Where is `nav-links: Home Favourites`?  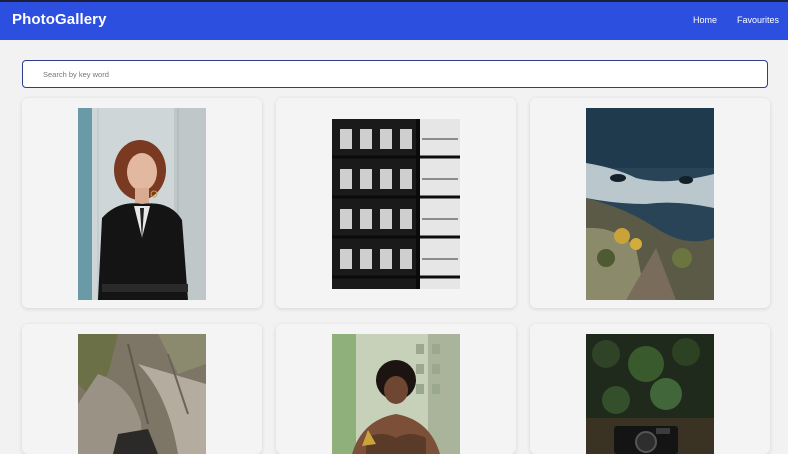
nav-links: Home Favourites is located at coordinates (736, 20).